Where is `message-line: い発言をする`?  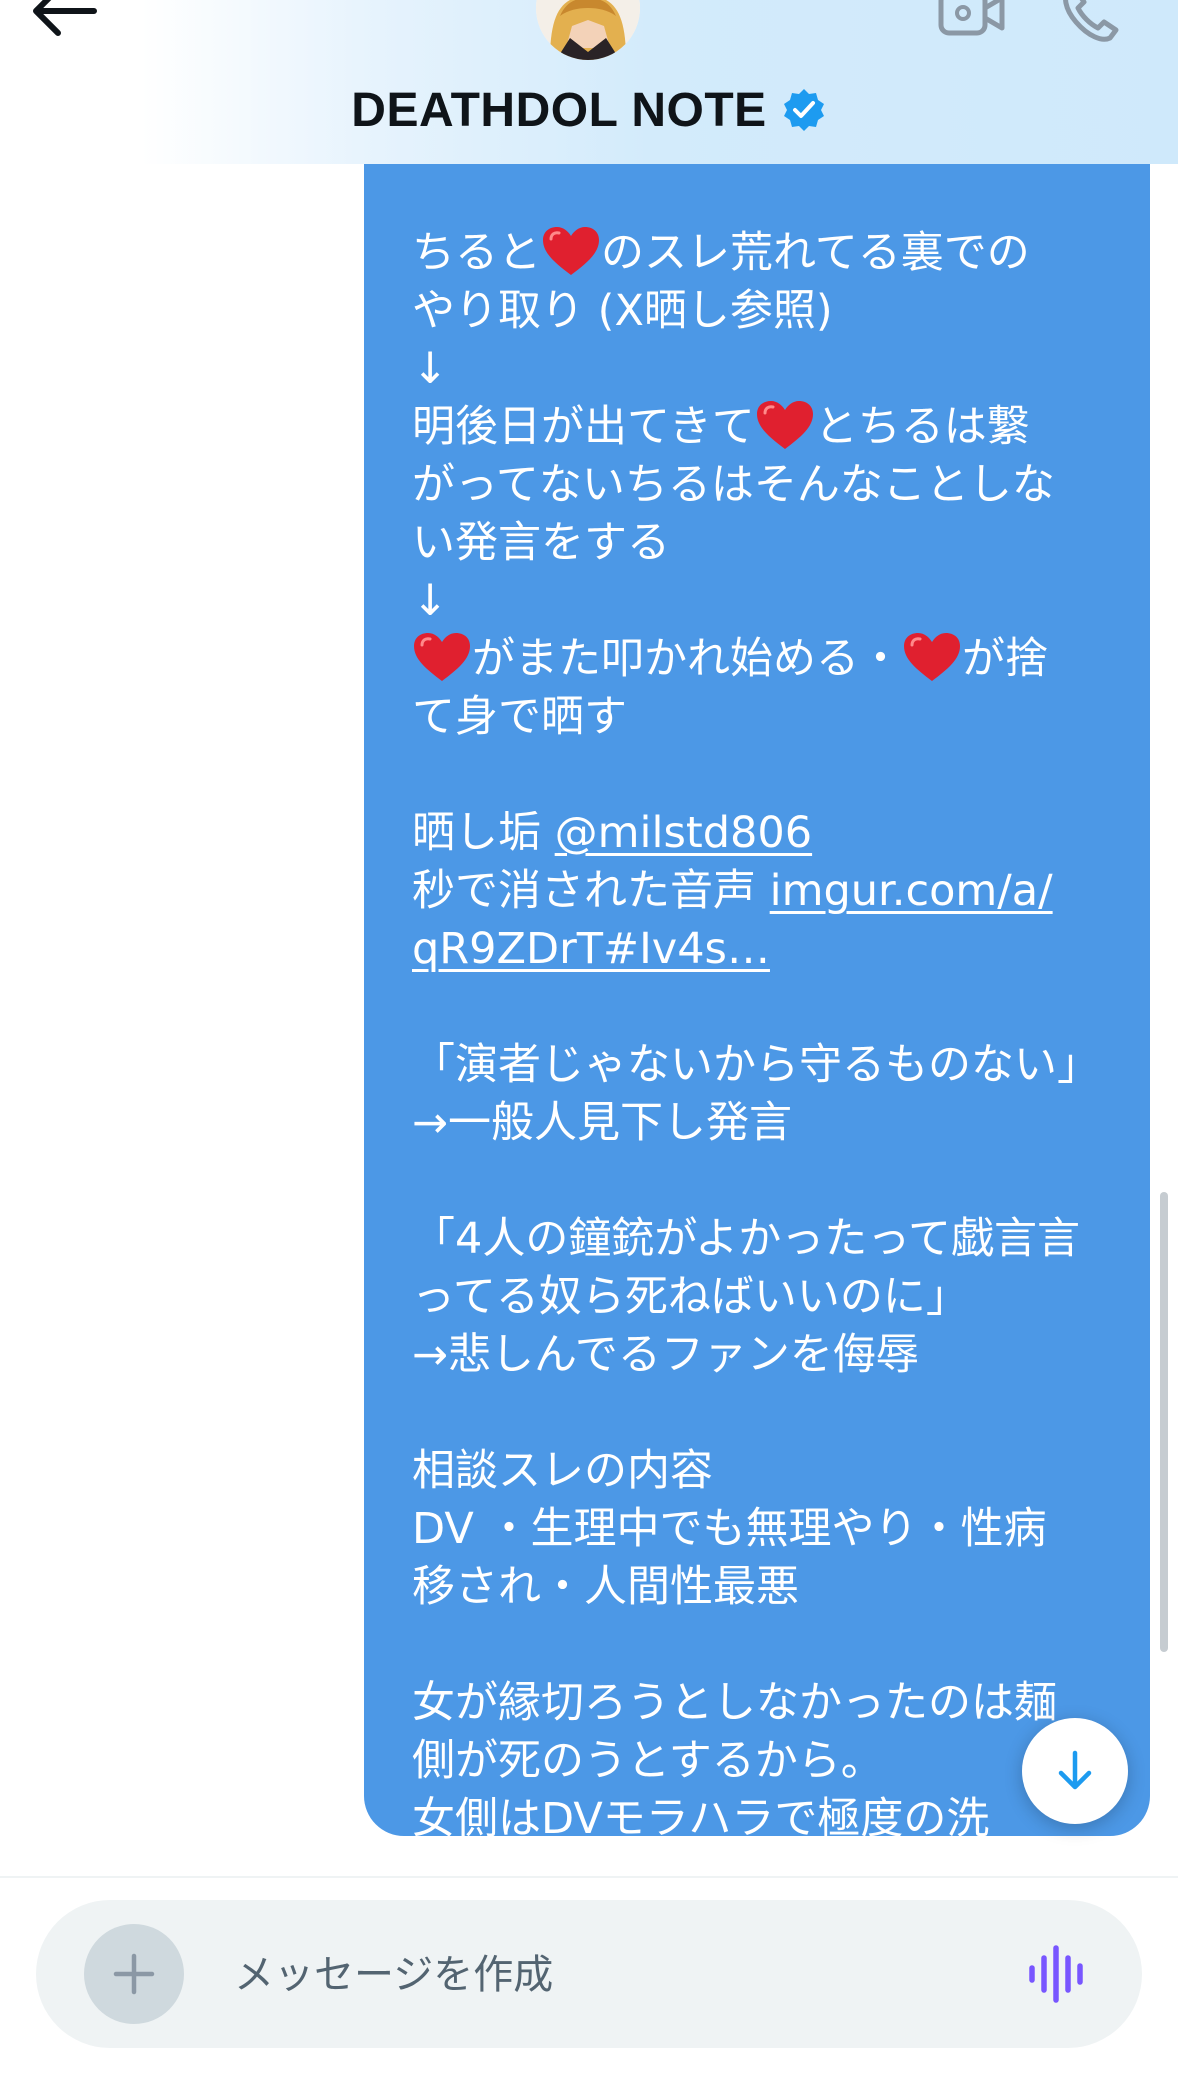 message-line: い発言をする is located at coordinates (761, 543).